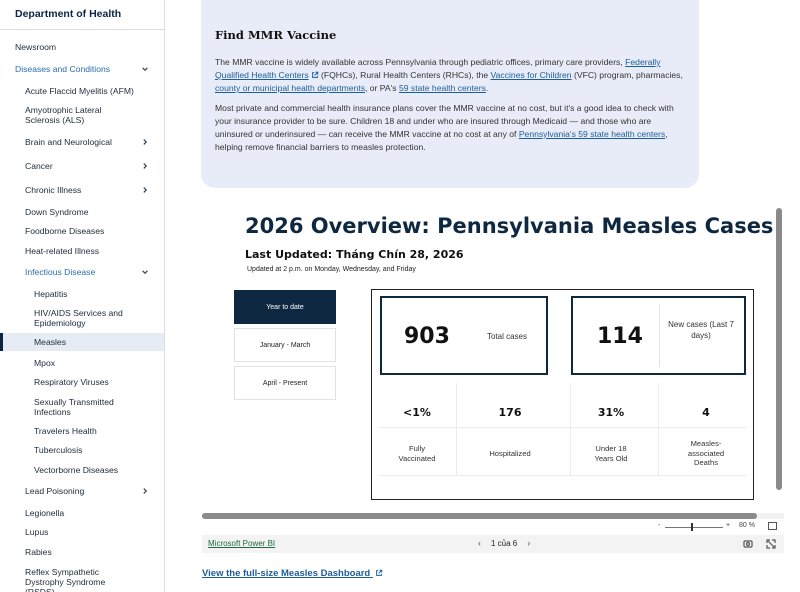  I want to click on sidebar-item-chronic-illness: Chronic Illness, so click(82, 190).